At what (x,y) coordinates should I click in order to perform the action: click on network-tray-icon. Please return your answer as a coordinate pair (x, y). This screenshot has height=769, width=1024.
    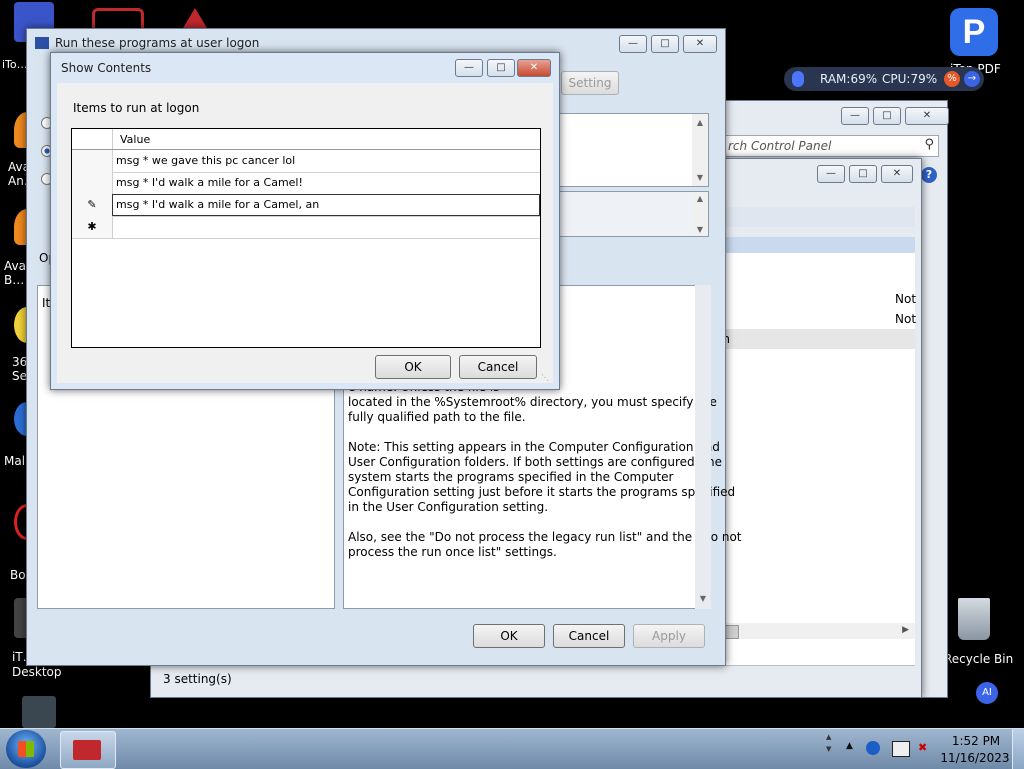
    Looking at the image, I should click on (901, 749).